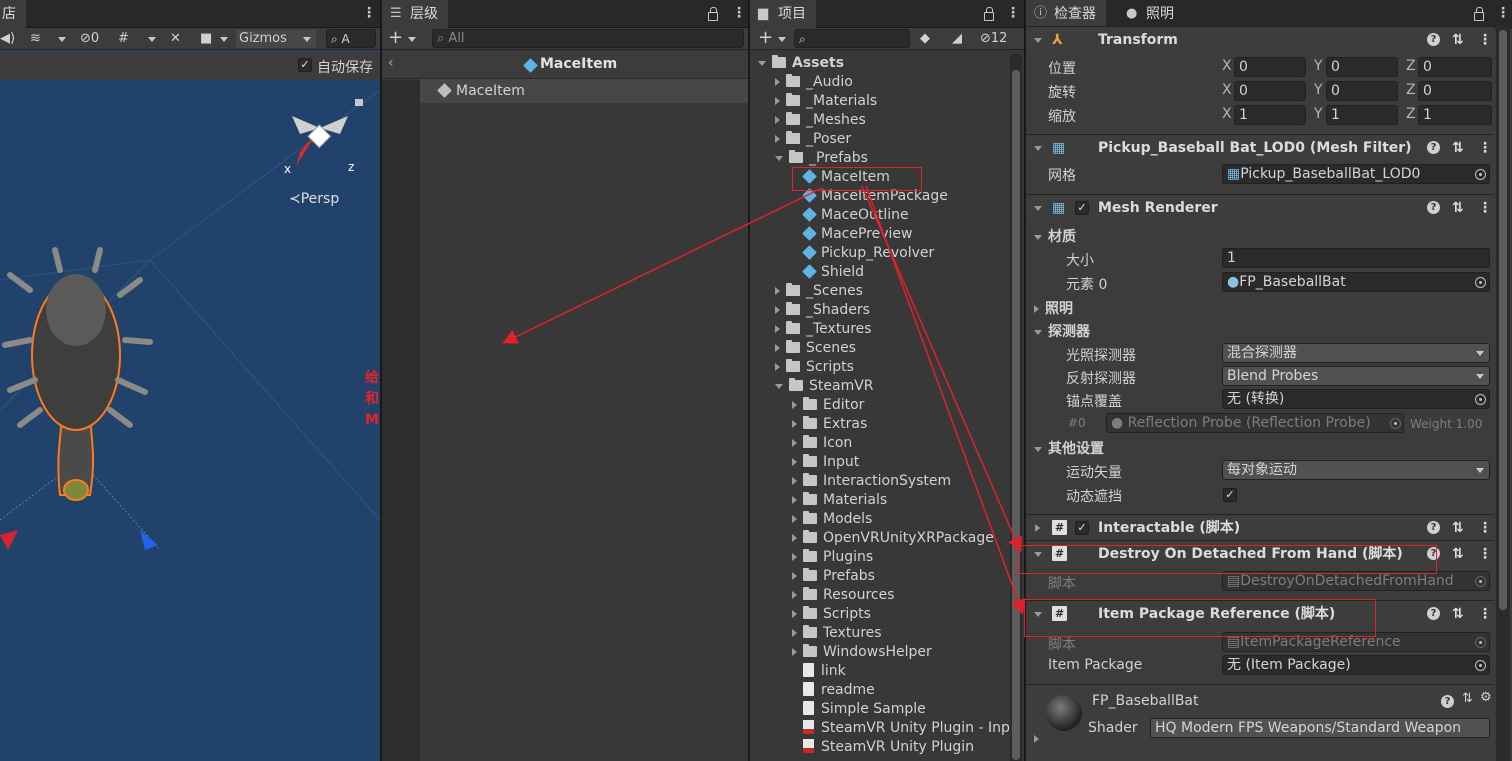  Describe the element at coordinates (880, 557) in the screenshot. I see `project-tree-item: Plugins` at that location.